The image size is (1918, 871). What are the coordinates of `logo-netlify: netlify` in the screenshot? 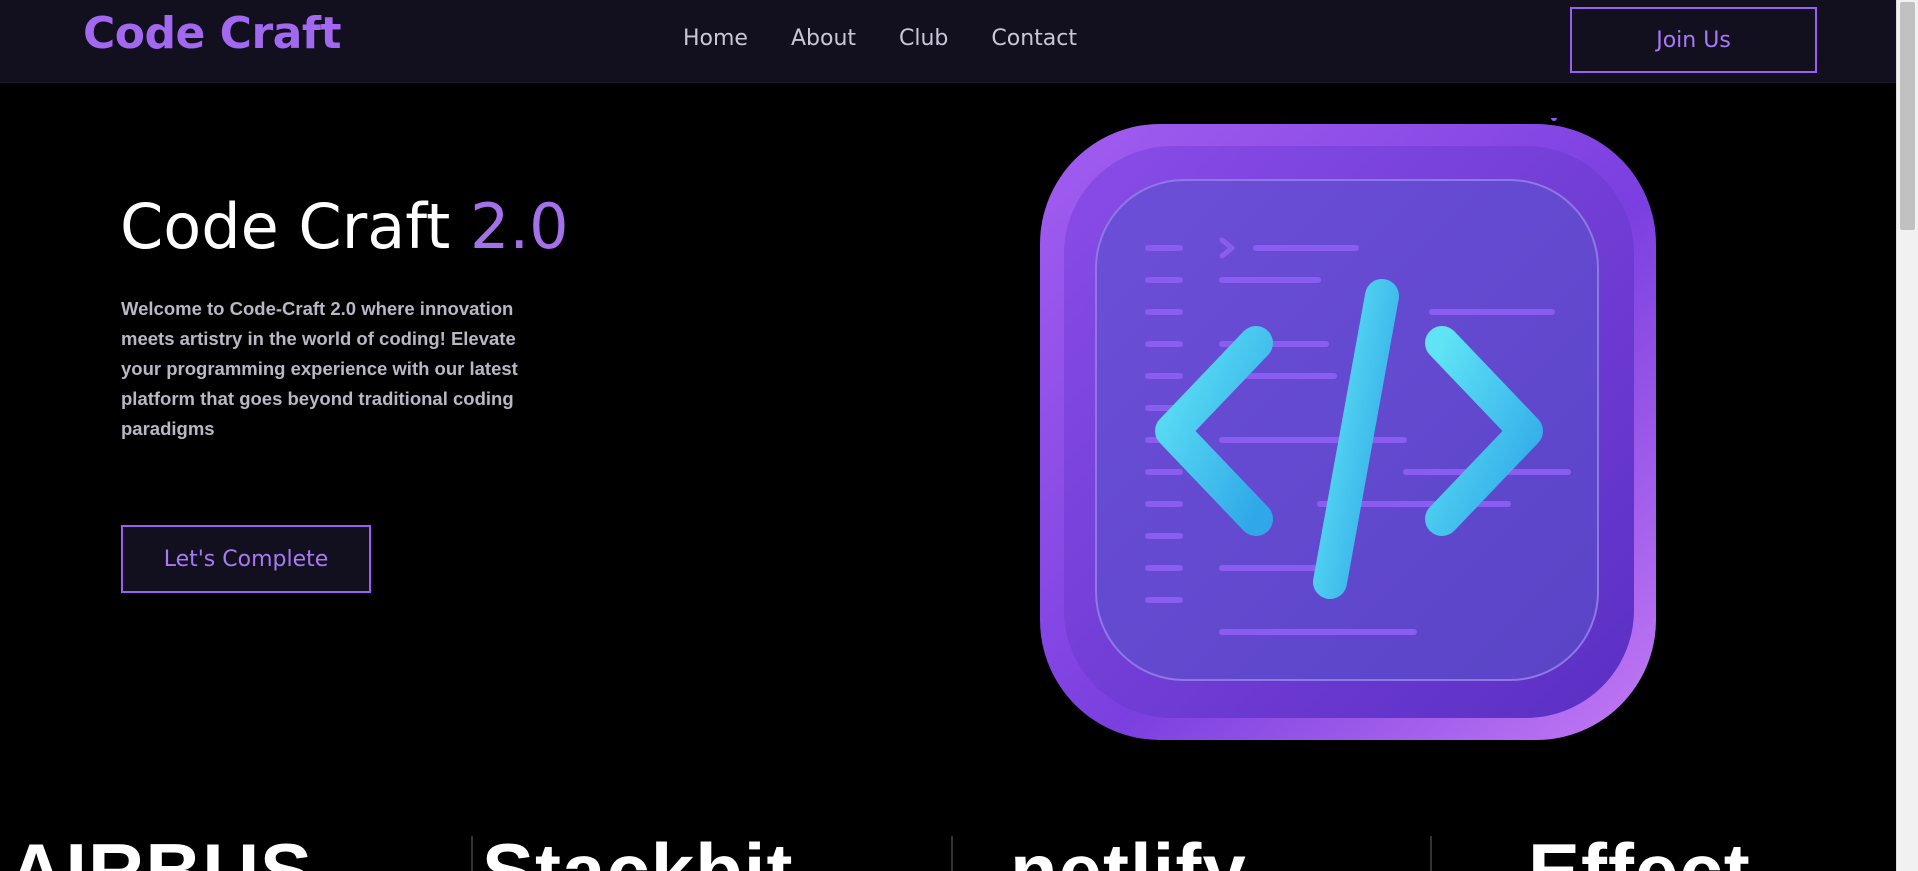 It's located at (1128, 849).